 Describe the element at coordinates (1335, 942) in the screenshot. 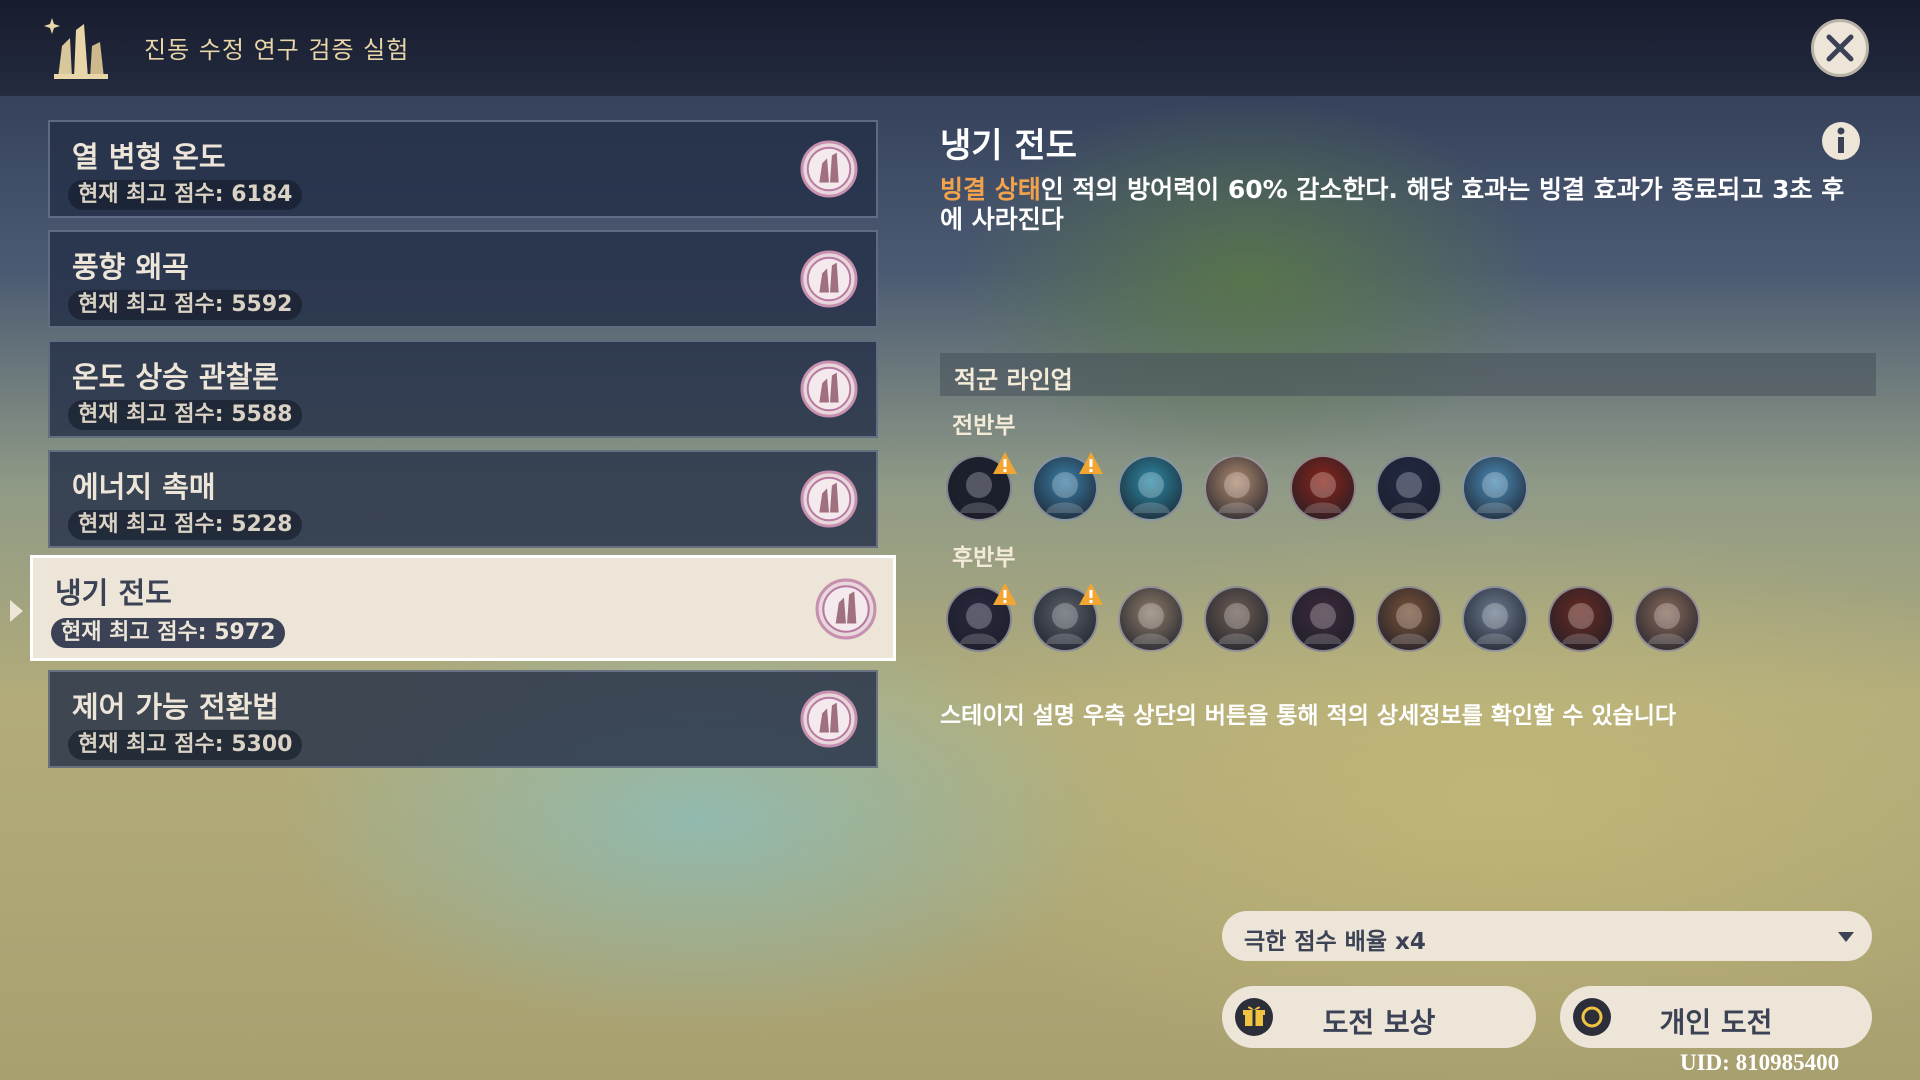

I see `multiplier-value: 극한 점수 배율 x4` at that location.